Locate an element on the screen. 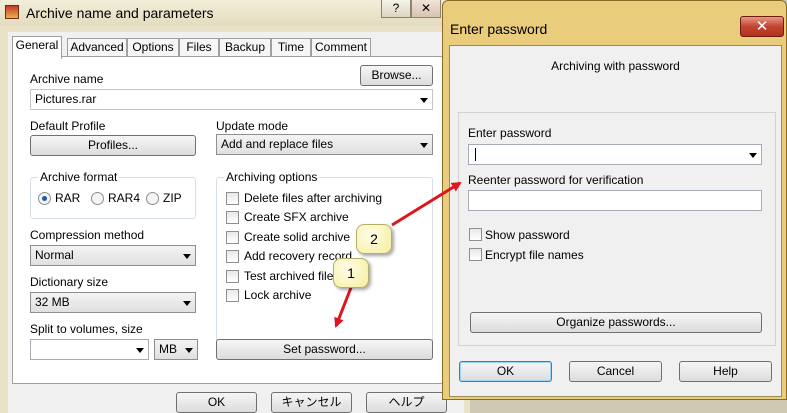 This screenshot has width=787, height=413. password-cancel-button: Cancel is located at coordinates (615, 371).